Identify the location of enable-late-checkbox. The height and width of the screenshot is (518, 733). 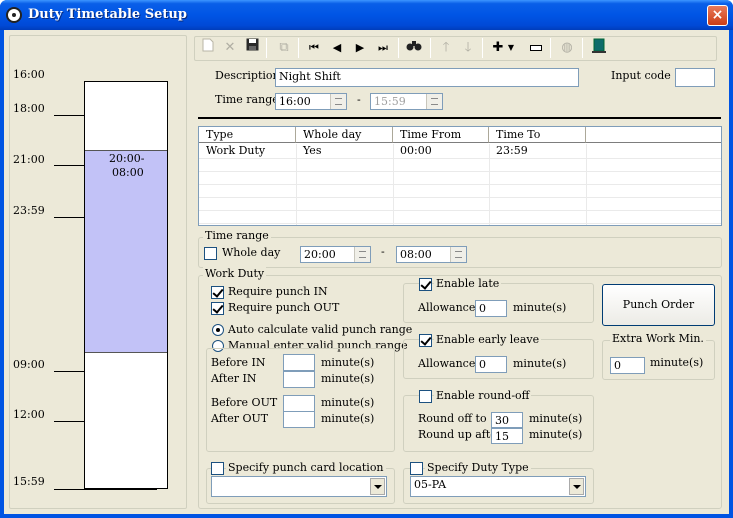
(425, 284).